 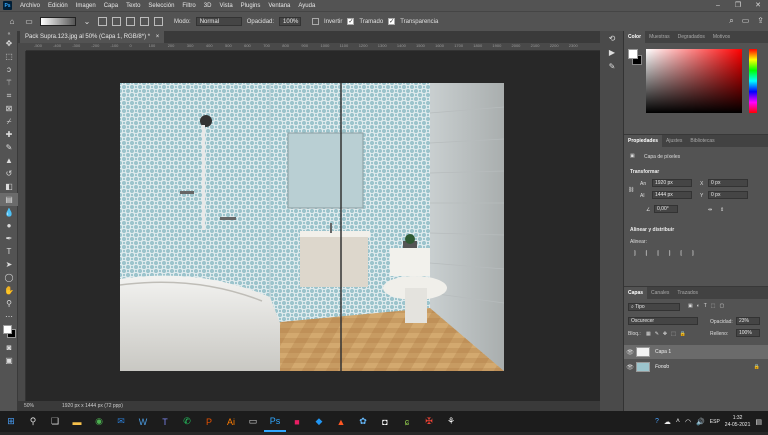 I want to click on gradient-tool-icon: ▤, so click(x=9, y=199).